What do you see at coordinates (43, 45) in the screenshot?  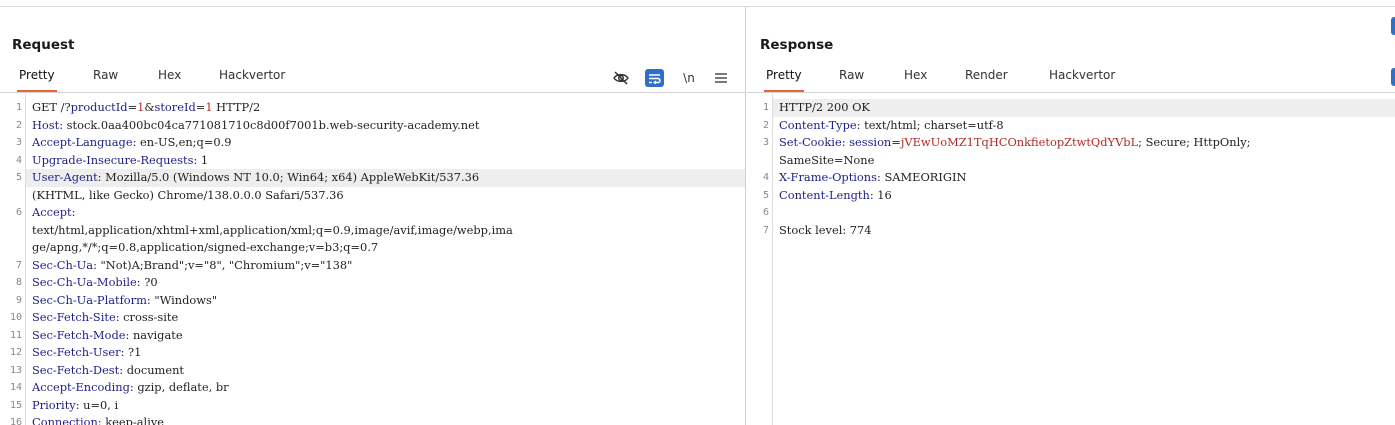 I see `request-title: Request` at bounding box center [43, 45].